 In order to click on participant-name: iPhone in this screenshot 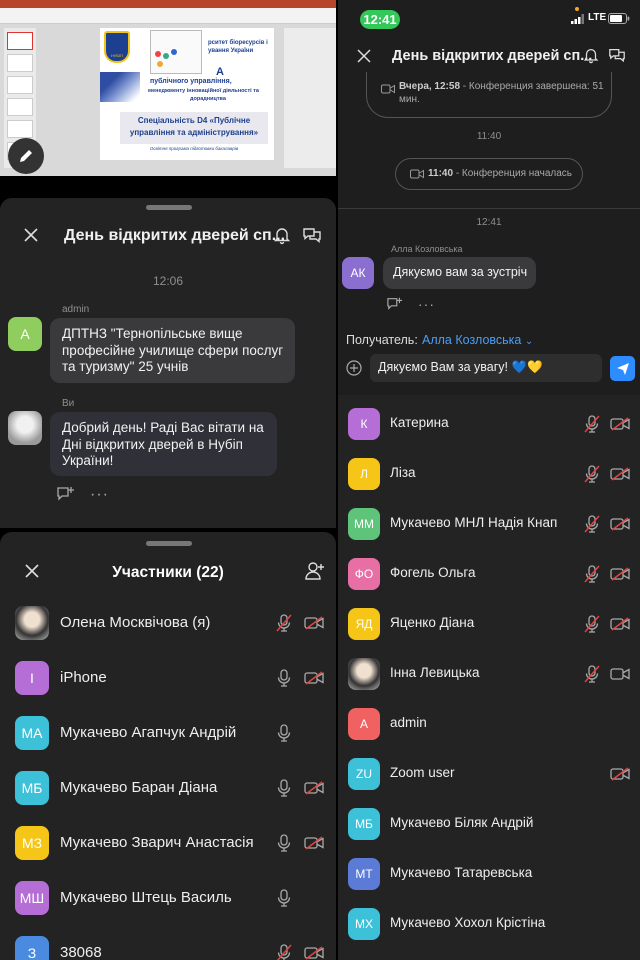, I will do `click(83, 677)`.